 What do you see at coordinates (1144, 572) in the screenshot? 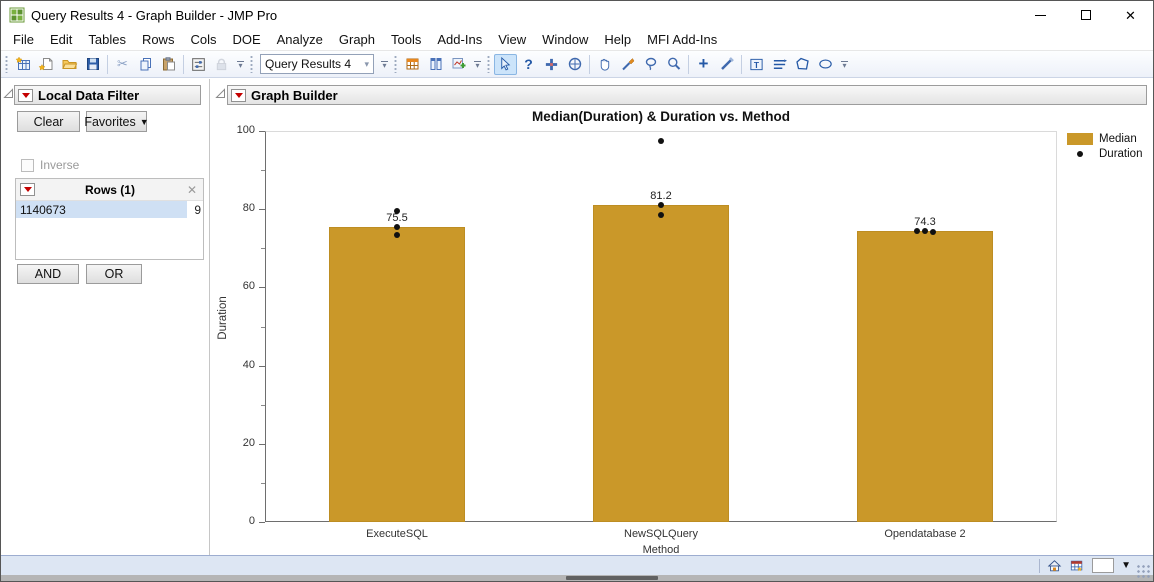
I see `resize-grip-icon` at bounding box center [1144, 572].